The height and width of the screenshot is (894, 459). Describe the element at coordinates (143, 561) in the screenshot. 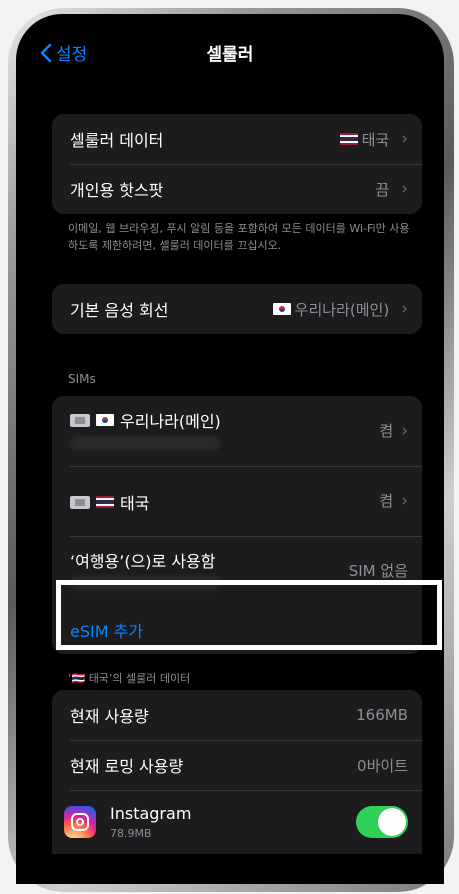

I see `sim-travel-label: ‘여행용’(으)로 사용함` at that location.